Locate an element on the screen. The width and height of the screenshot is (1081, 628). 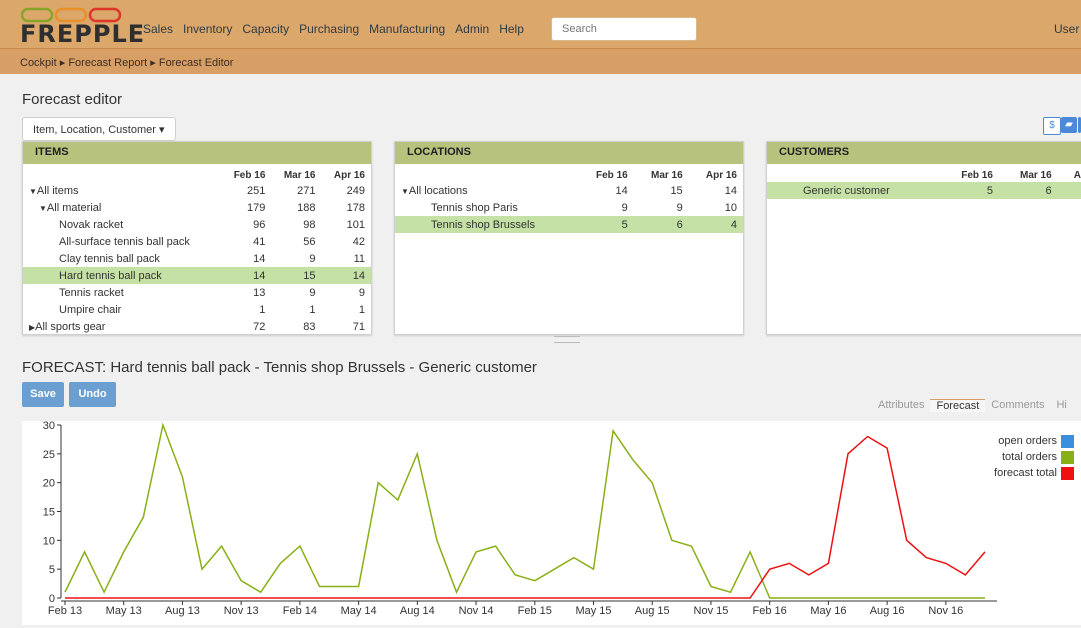
table-row: ▼All material 179 188 178 is located at coordinates (197, 207).